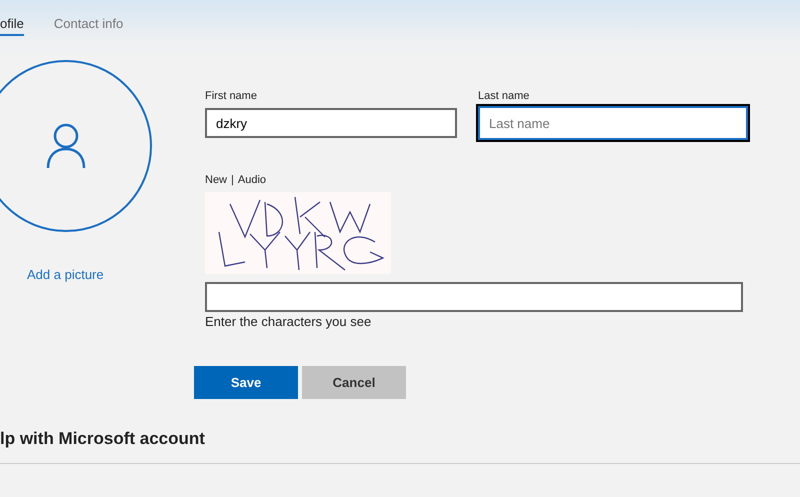  What do you see at coordinates (12, 25) in the screenshot?
I see `tab: ofile` at bounding box center [12, 25].